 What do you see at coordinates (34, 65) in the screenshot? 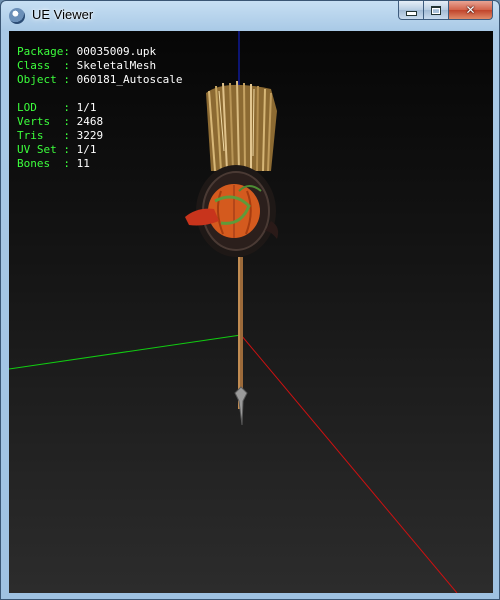
I see `info-label: Class` at bounding box center [34, 65].